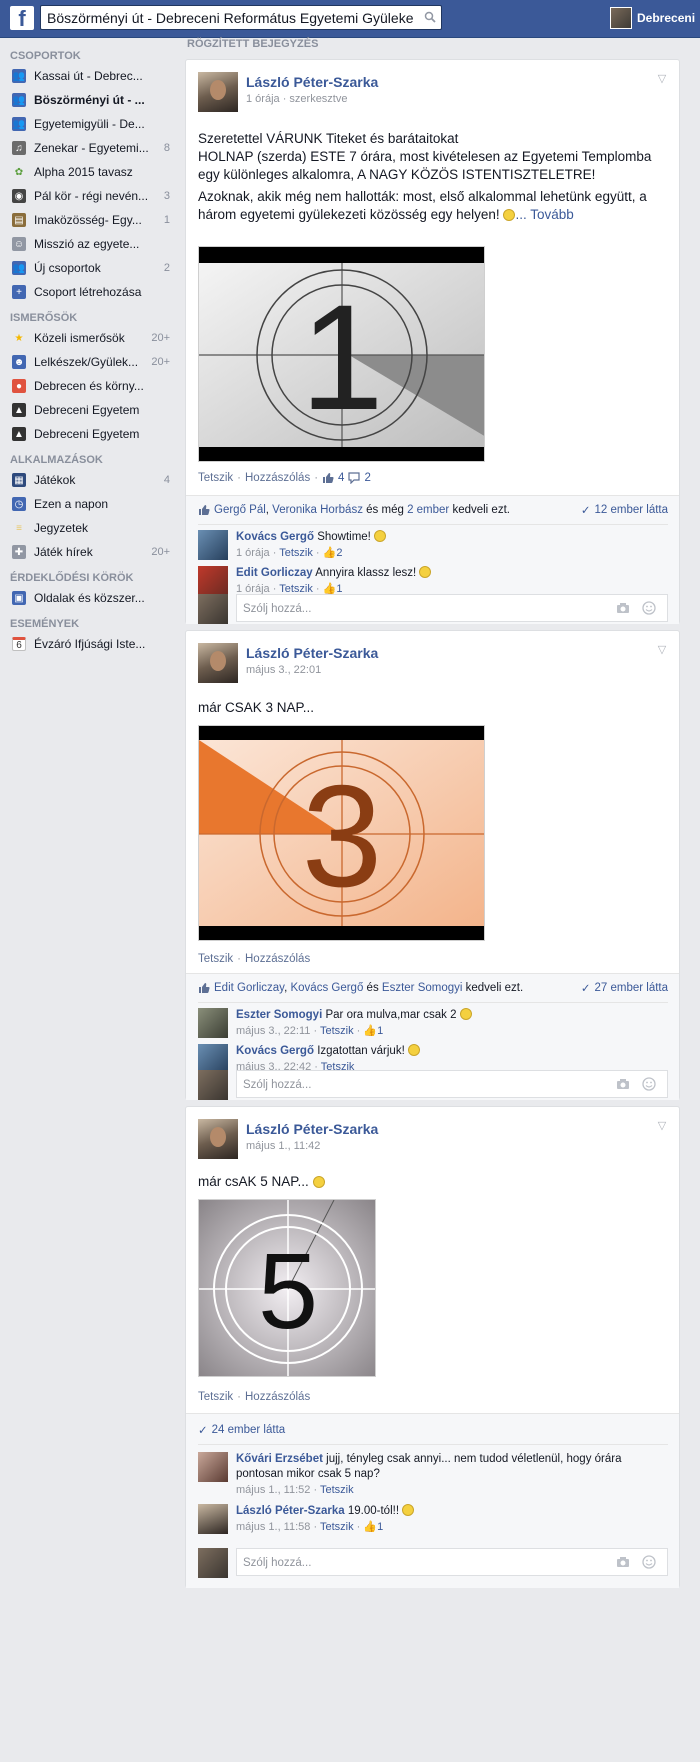 The height and width of the screenshot is (1762, 700). What do you see at coordinates (279, 1459) in the screenshot?
I see `commenter-name: Kővári Erzsébet` at bounding box center [279, 1459].